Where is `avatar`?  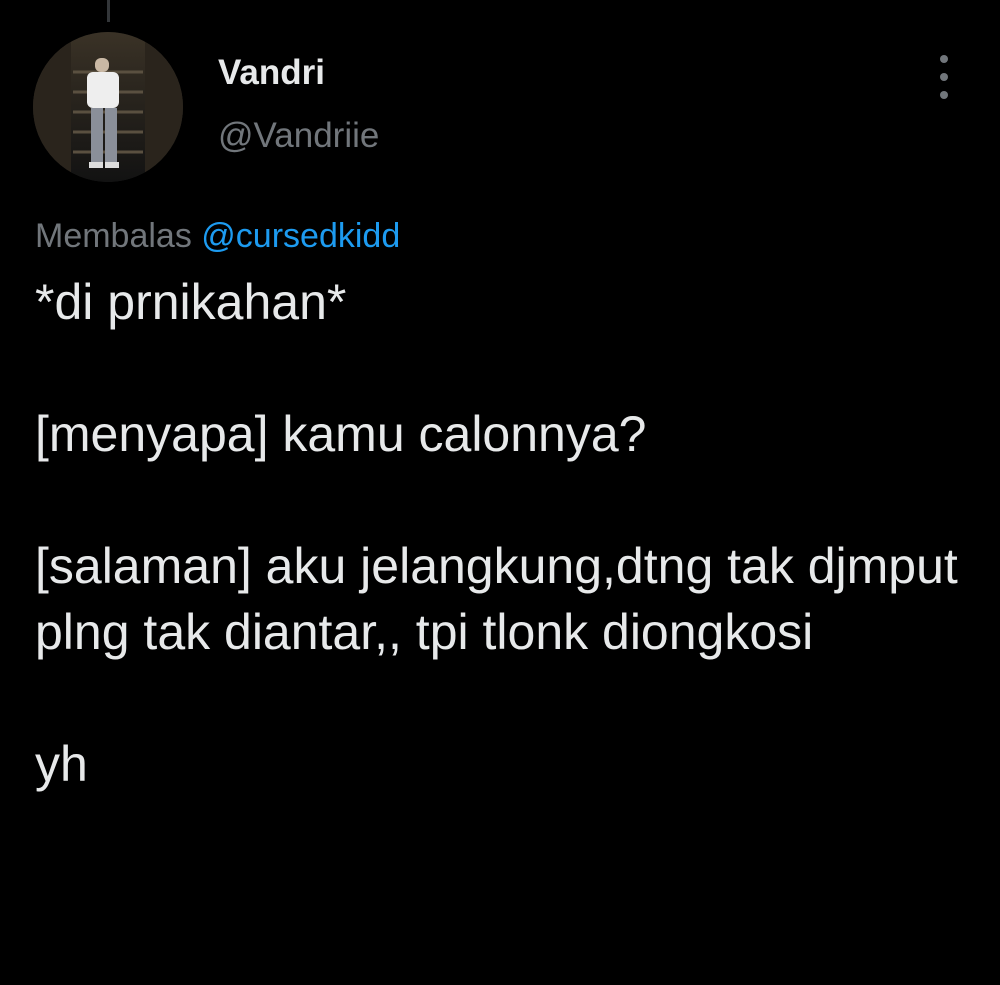
avatar is located at coordinates (108, 107).